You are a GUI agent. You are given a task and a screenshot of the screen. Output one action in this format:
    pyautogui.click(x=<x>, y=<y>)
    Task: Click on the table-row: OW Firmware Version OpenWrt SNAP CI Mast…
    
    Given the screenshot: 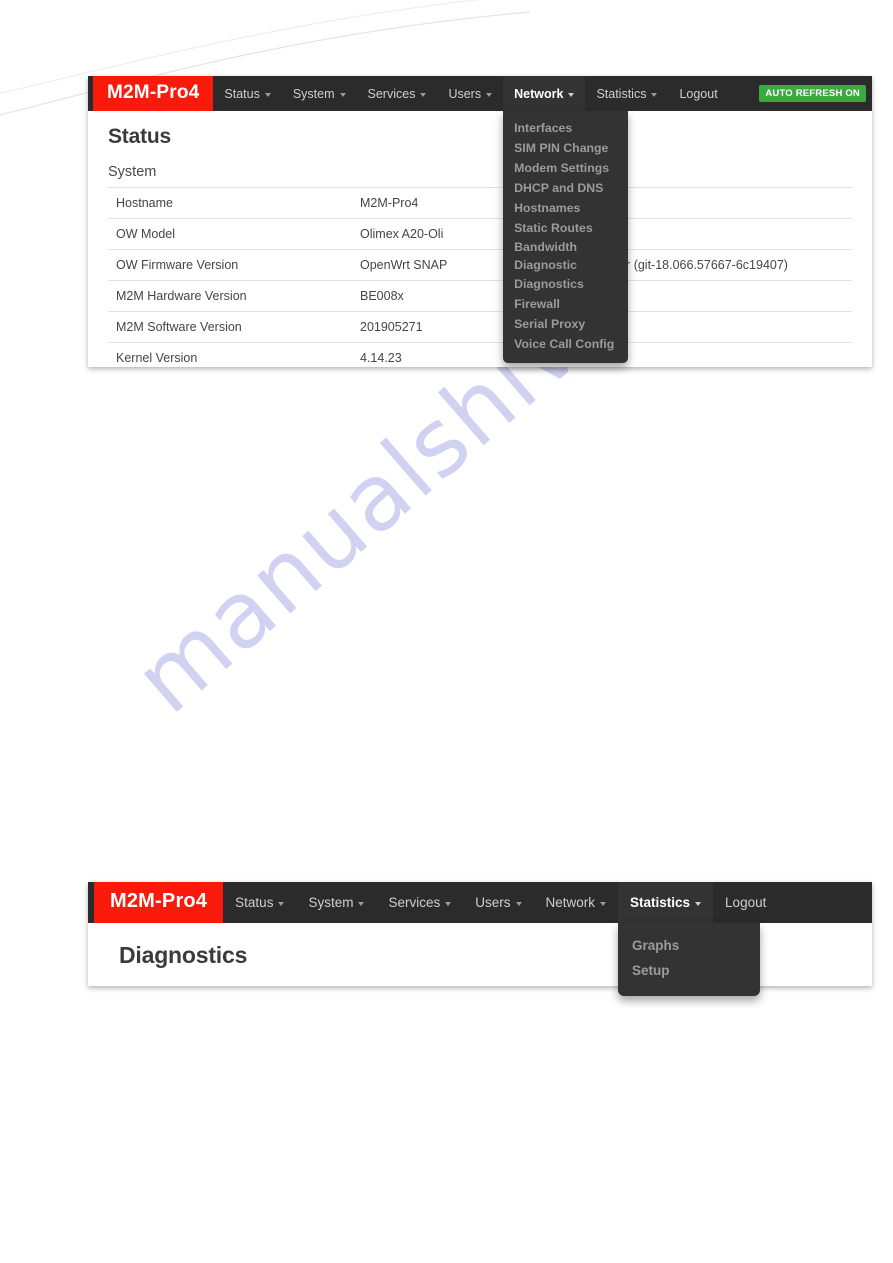 What is the action you would take?
    pyautogui.click(x=480, y=265)
    